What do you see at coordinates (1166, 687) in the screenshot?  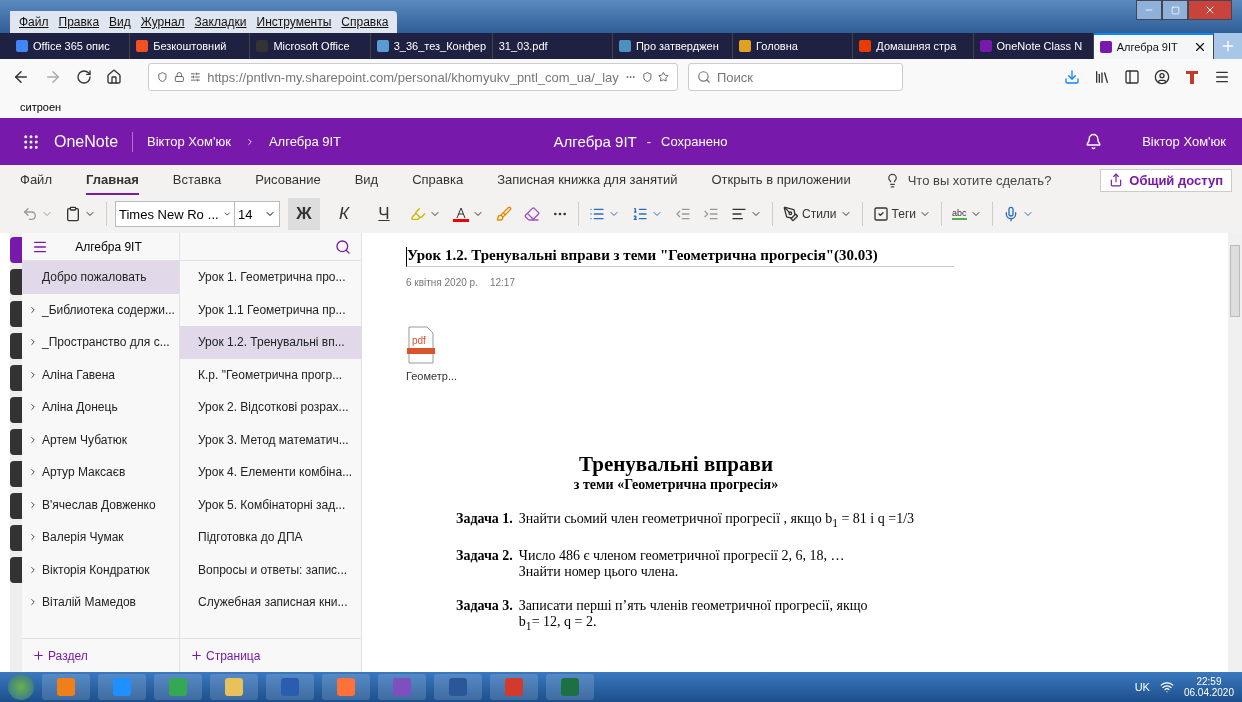 I see `signal-icon` at bounding box center [1166, 687].